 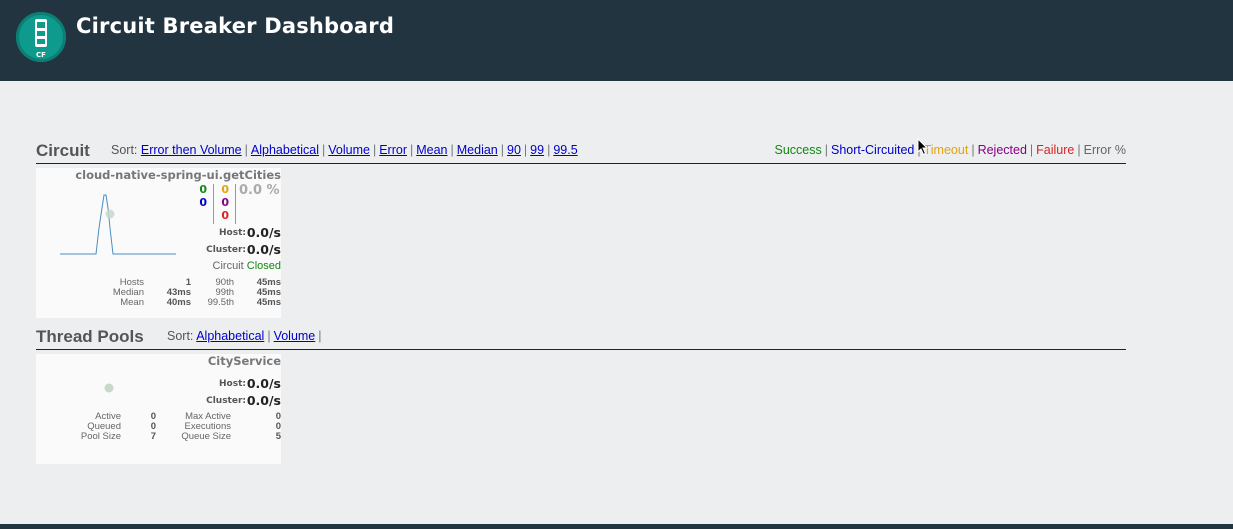 What do you see at coordinates (431, 150) in the screenshot?
I see `sort-mean: Mean` at bounding box center [431, 150].